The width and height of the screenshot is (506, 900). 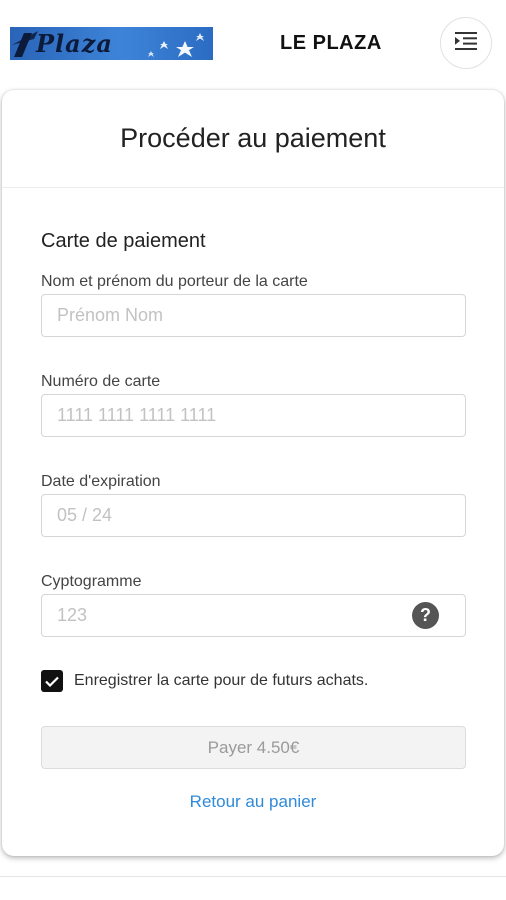 What do you see at coordinates (425, 615) in the screenshot?
I see `question-circle-icon: ?` at bounding box center [425, 615].